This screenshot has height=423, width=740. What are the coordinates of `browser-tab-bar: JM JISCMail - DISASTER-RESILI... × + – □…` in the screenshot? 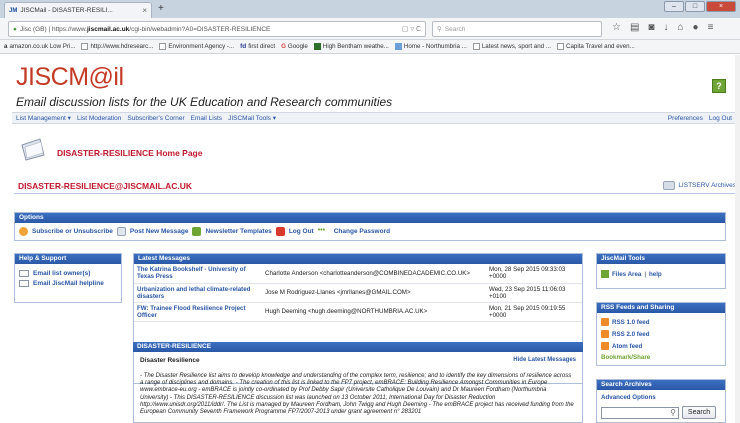 It's located at (370, 9).